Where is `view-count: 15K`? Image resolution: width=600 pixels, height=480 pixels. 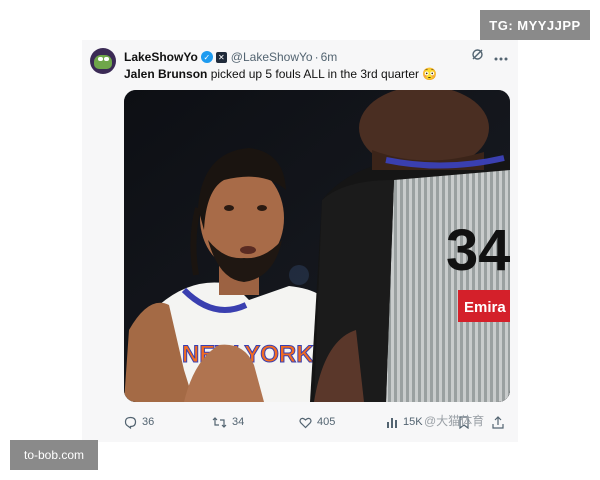 view-count: 15K is located at coordinates (413, 422).